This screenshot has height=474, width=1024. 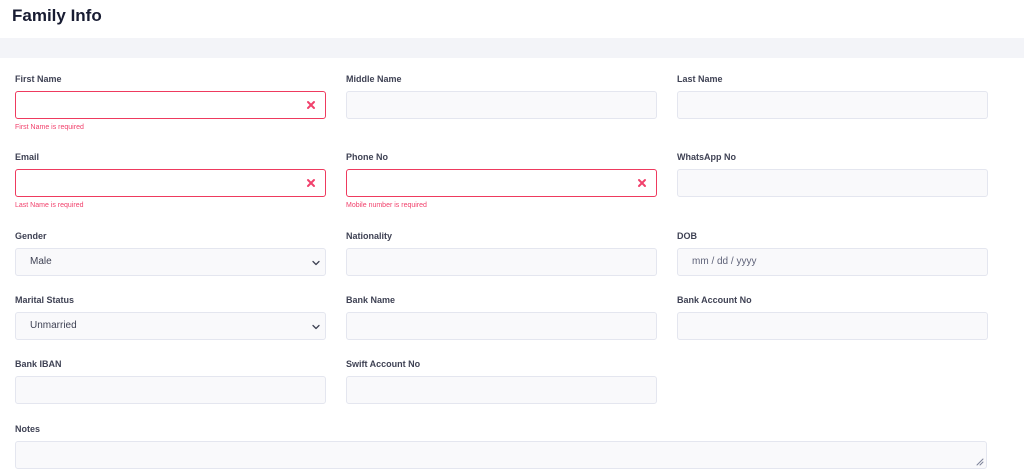 I want to click on email-label: Email, so click(x=27, y=157).